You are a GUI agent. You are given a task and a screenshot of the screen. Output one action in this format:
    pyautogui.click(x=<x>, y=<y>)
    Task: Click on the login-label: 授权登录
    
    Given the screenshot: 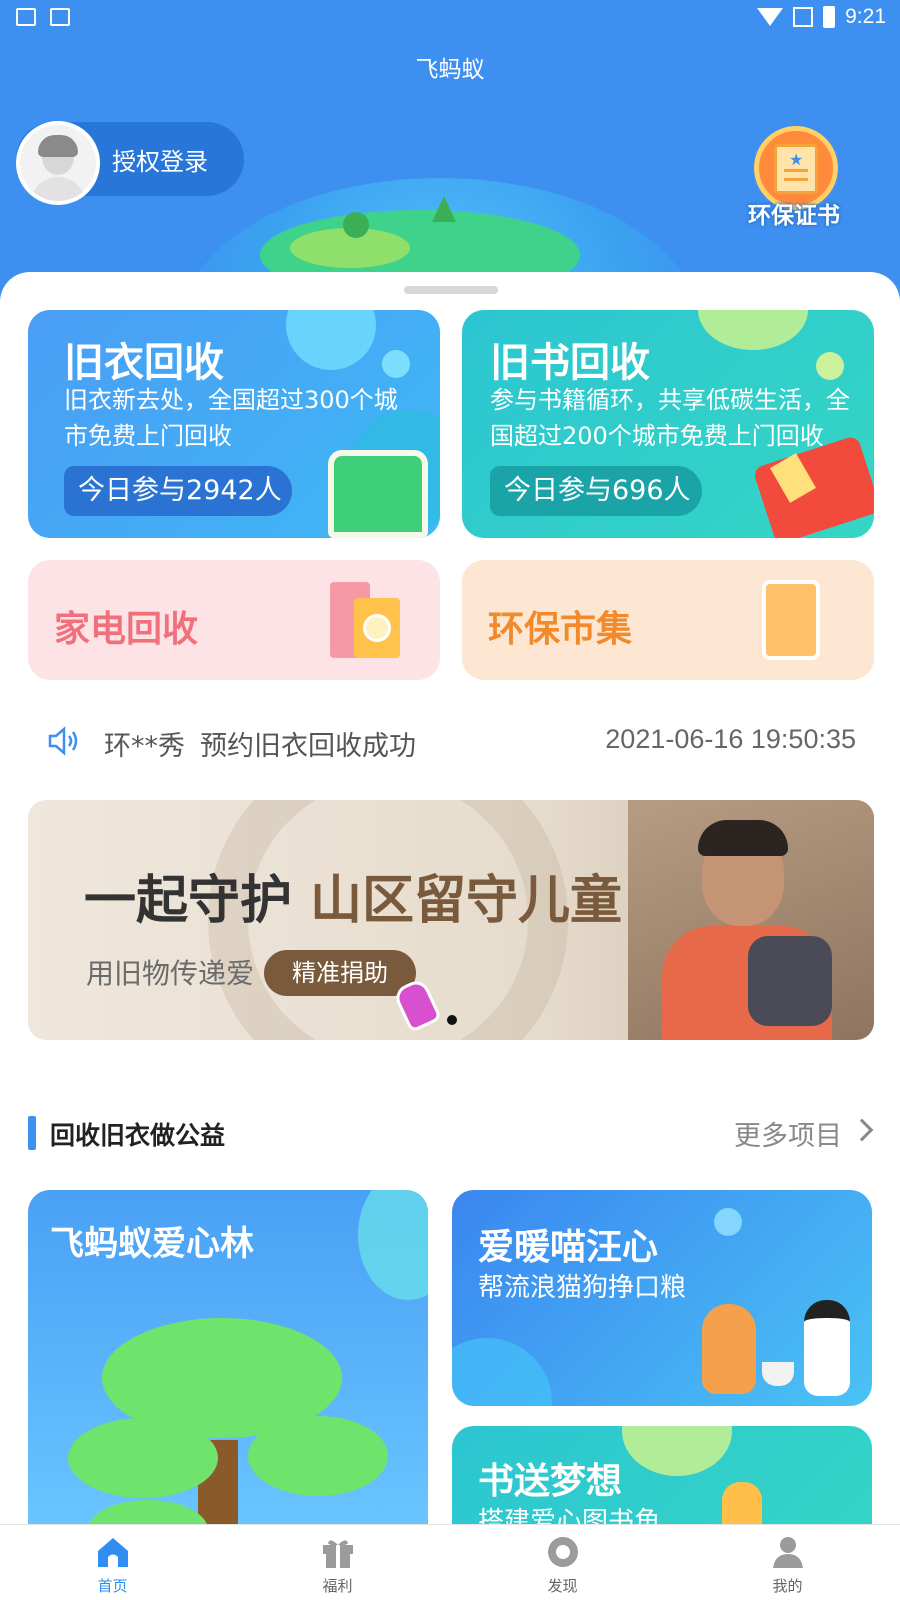 What is the action you would take?
    pyautogui.click(x=160, y=162)
    